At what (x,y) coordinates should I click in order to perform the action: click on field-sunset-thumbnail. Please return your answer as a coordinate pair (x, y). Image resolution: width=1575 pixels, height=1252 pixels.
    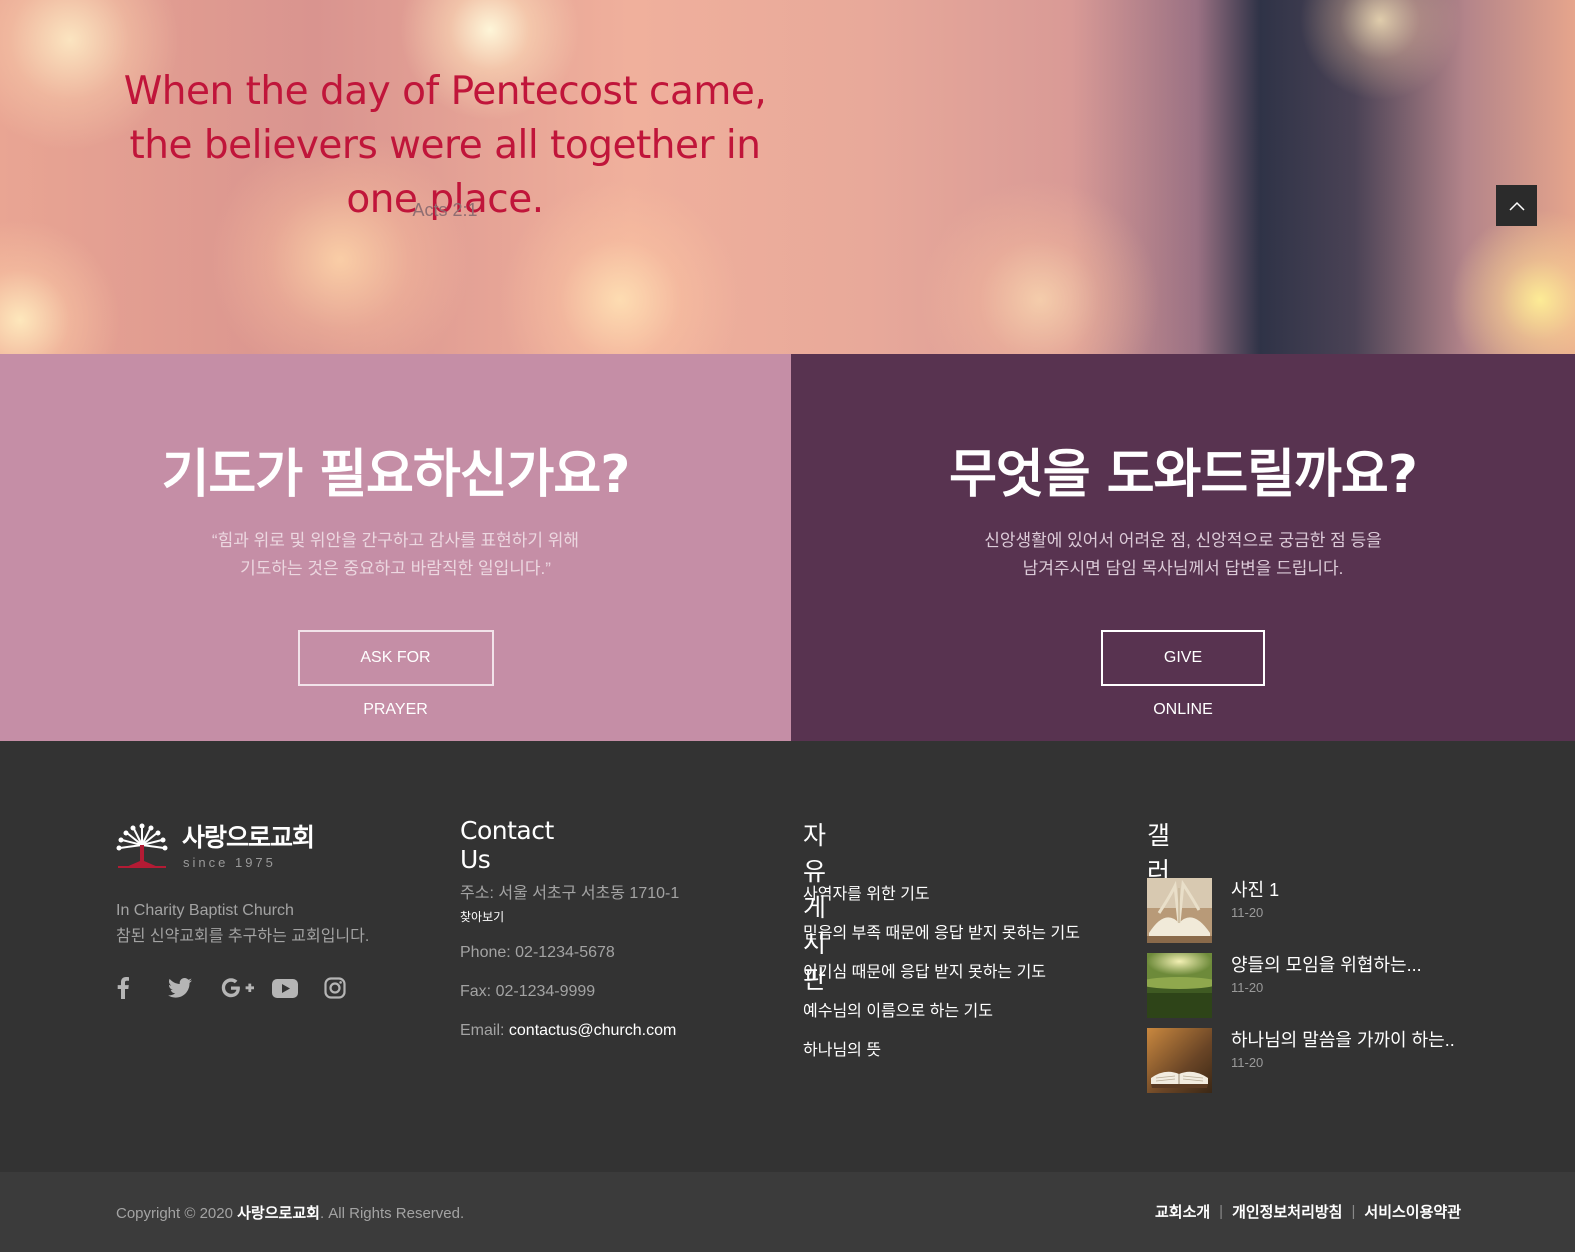
    Looking at the image, I should click on (1179, 985).